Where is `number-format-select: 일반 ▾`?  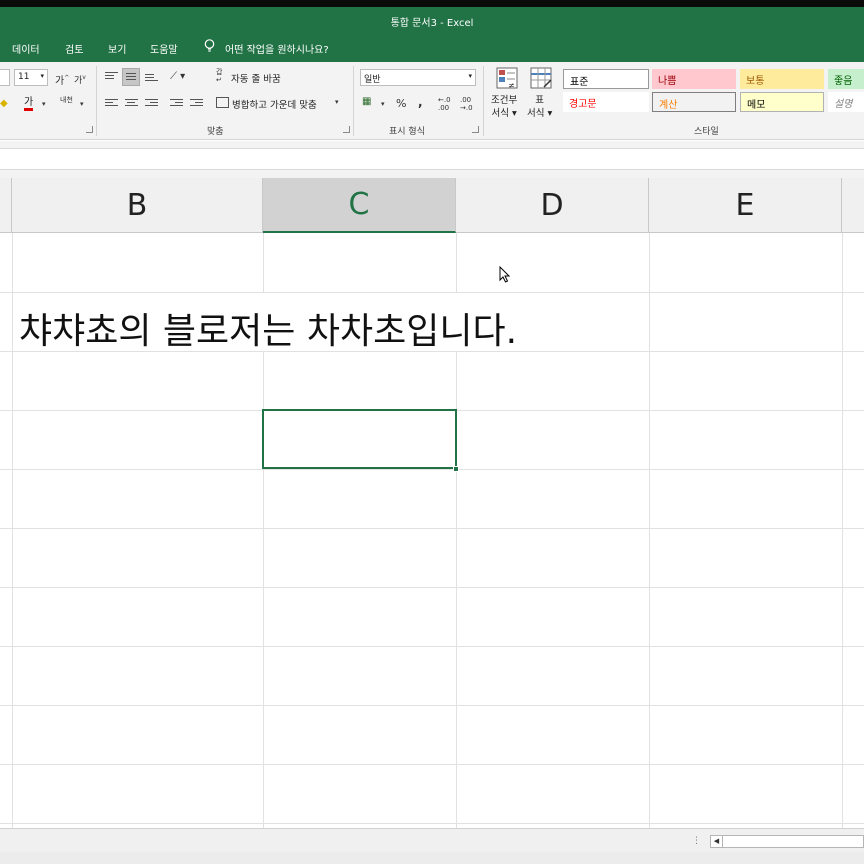
number-format-select: 일반 ▾ is located at coordinates (418, 77).